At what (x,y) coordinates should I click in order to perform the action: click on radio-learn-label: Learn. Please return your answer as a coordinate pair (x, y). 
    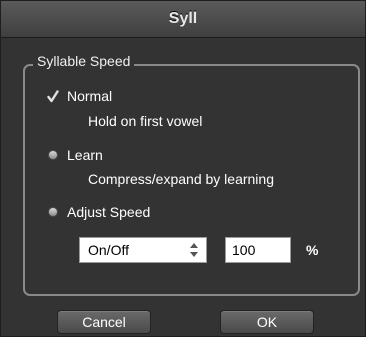
    Looking at the image, I should click on (85, 155).